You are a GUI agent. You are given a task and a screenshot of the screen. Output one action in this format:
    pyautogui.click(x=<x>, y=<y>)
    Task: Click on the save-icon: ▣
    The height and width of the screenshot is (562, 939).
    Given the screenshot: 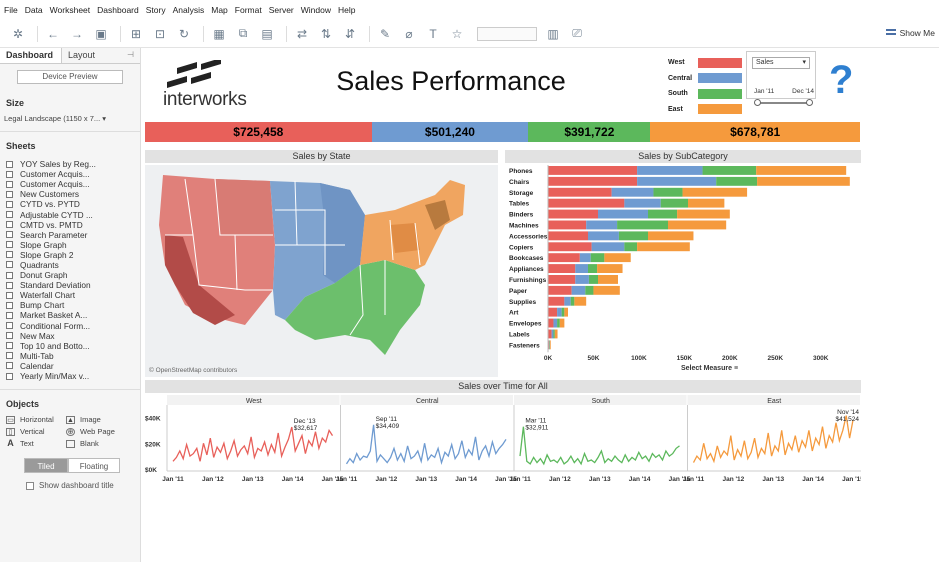 What is the action you would take?
    pyautogui.click(x=101, y=34)
    